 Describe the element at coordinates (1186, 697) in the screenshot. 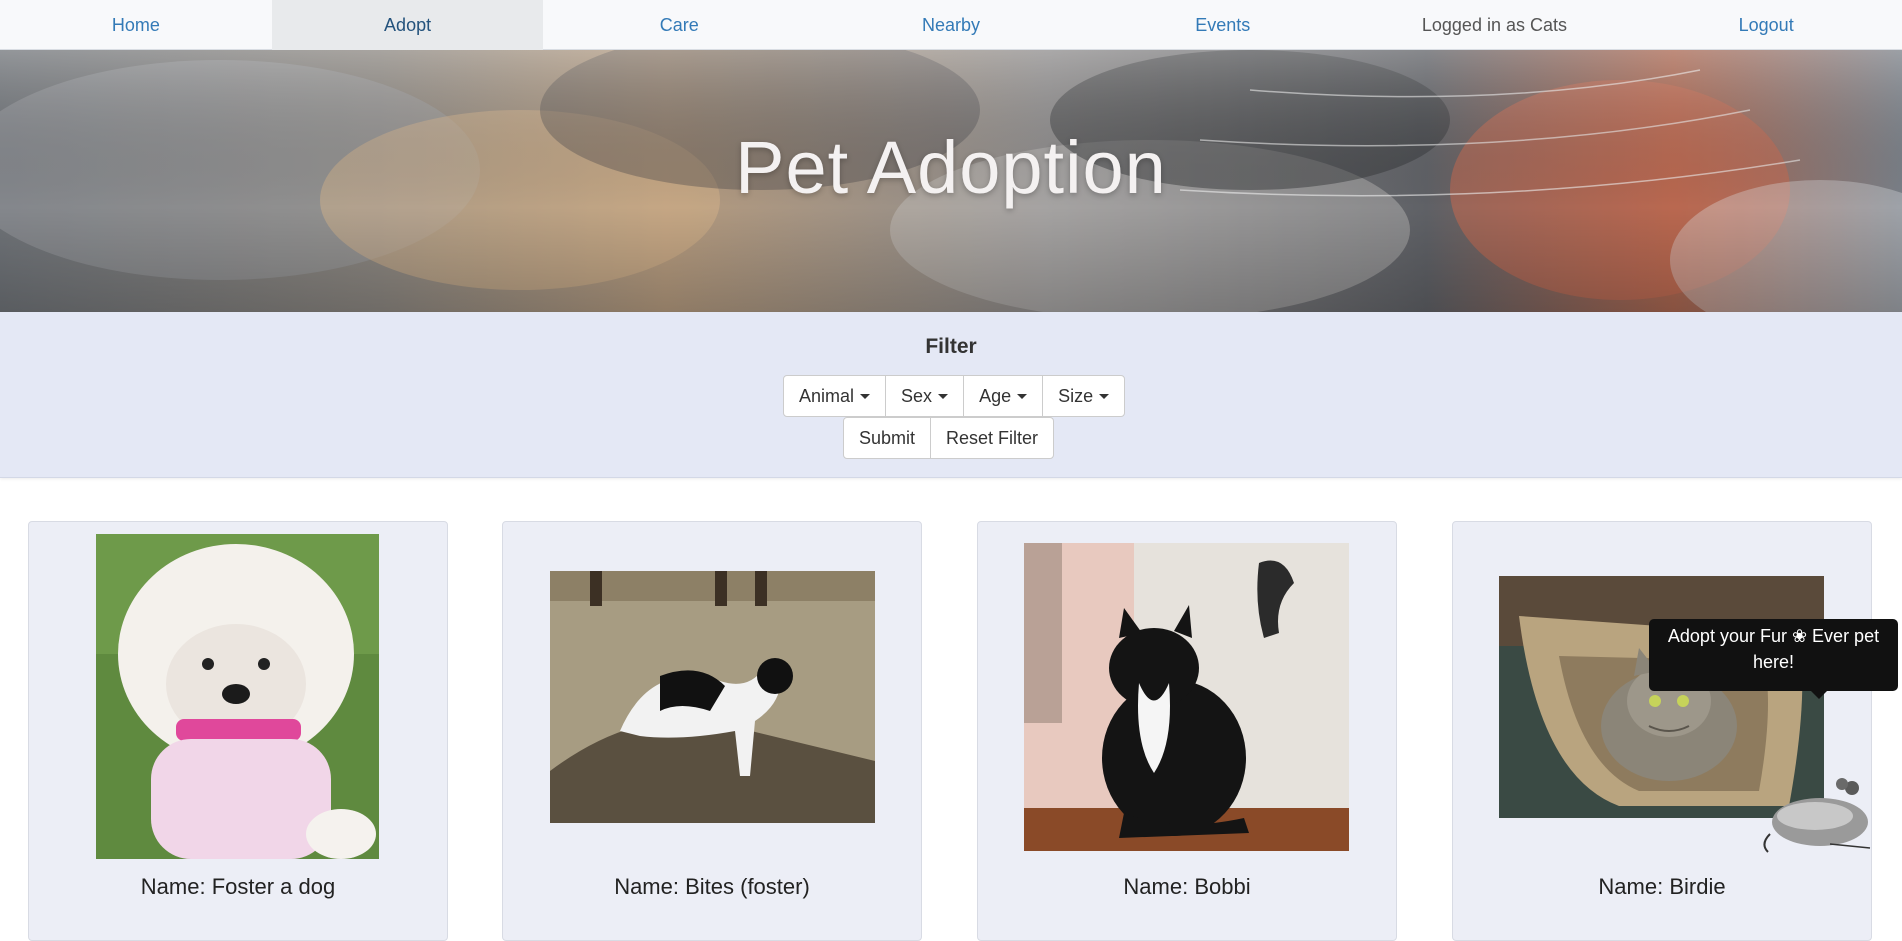

I see `tuxedo-cat-photo` at that location.